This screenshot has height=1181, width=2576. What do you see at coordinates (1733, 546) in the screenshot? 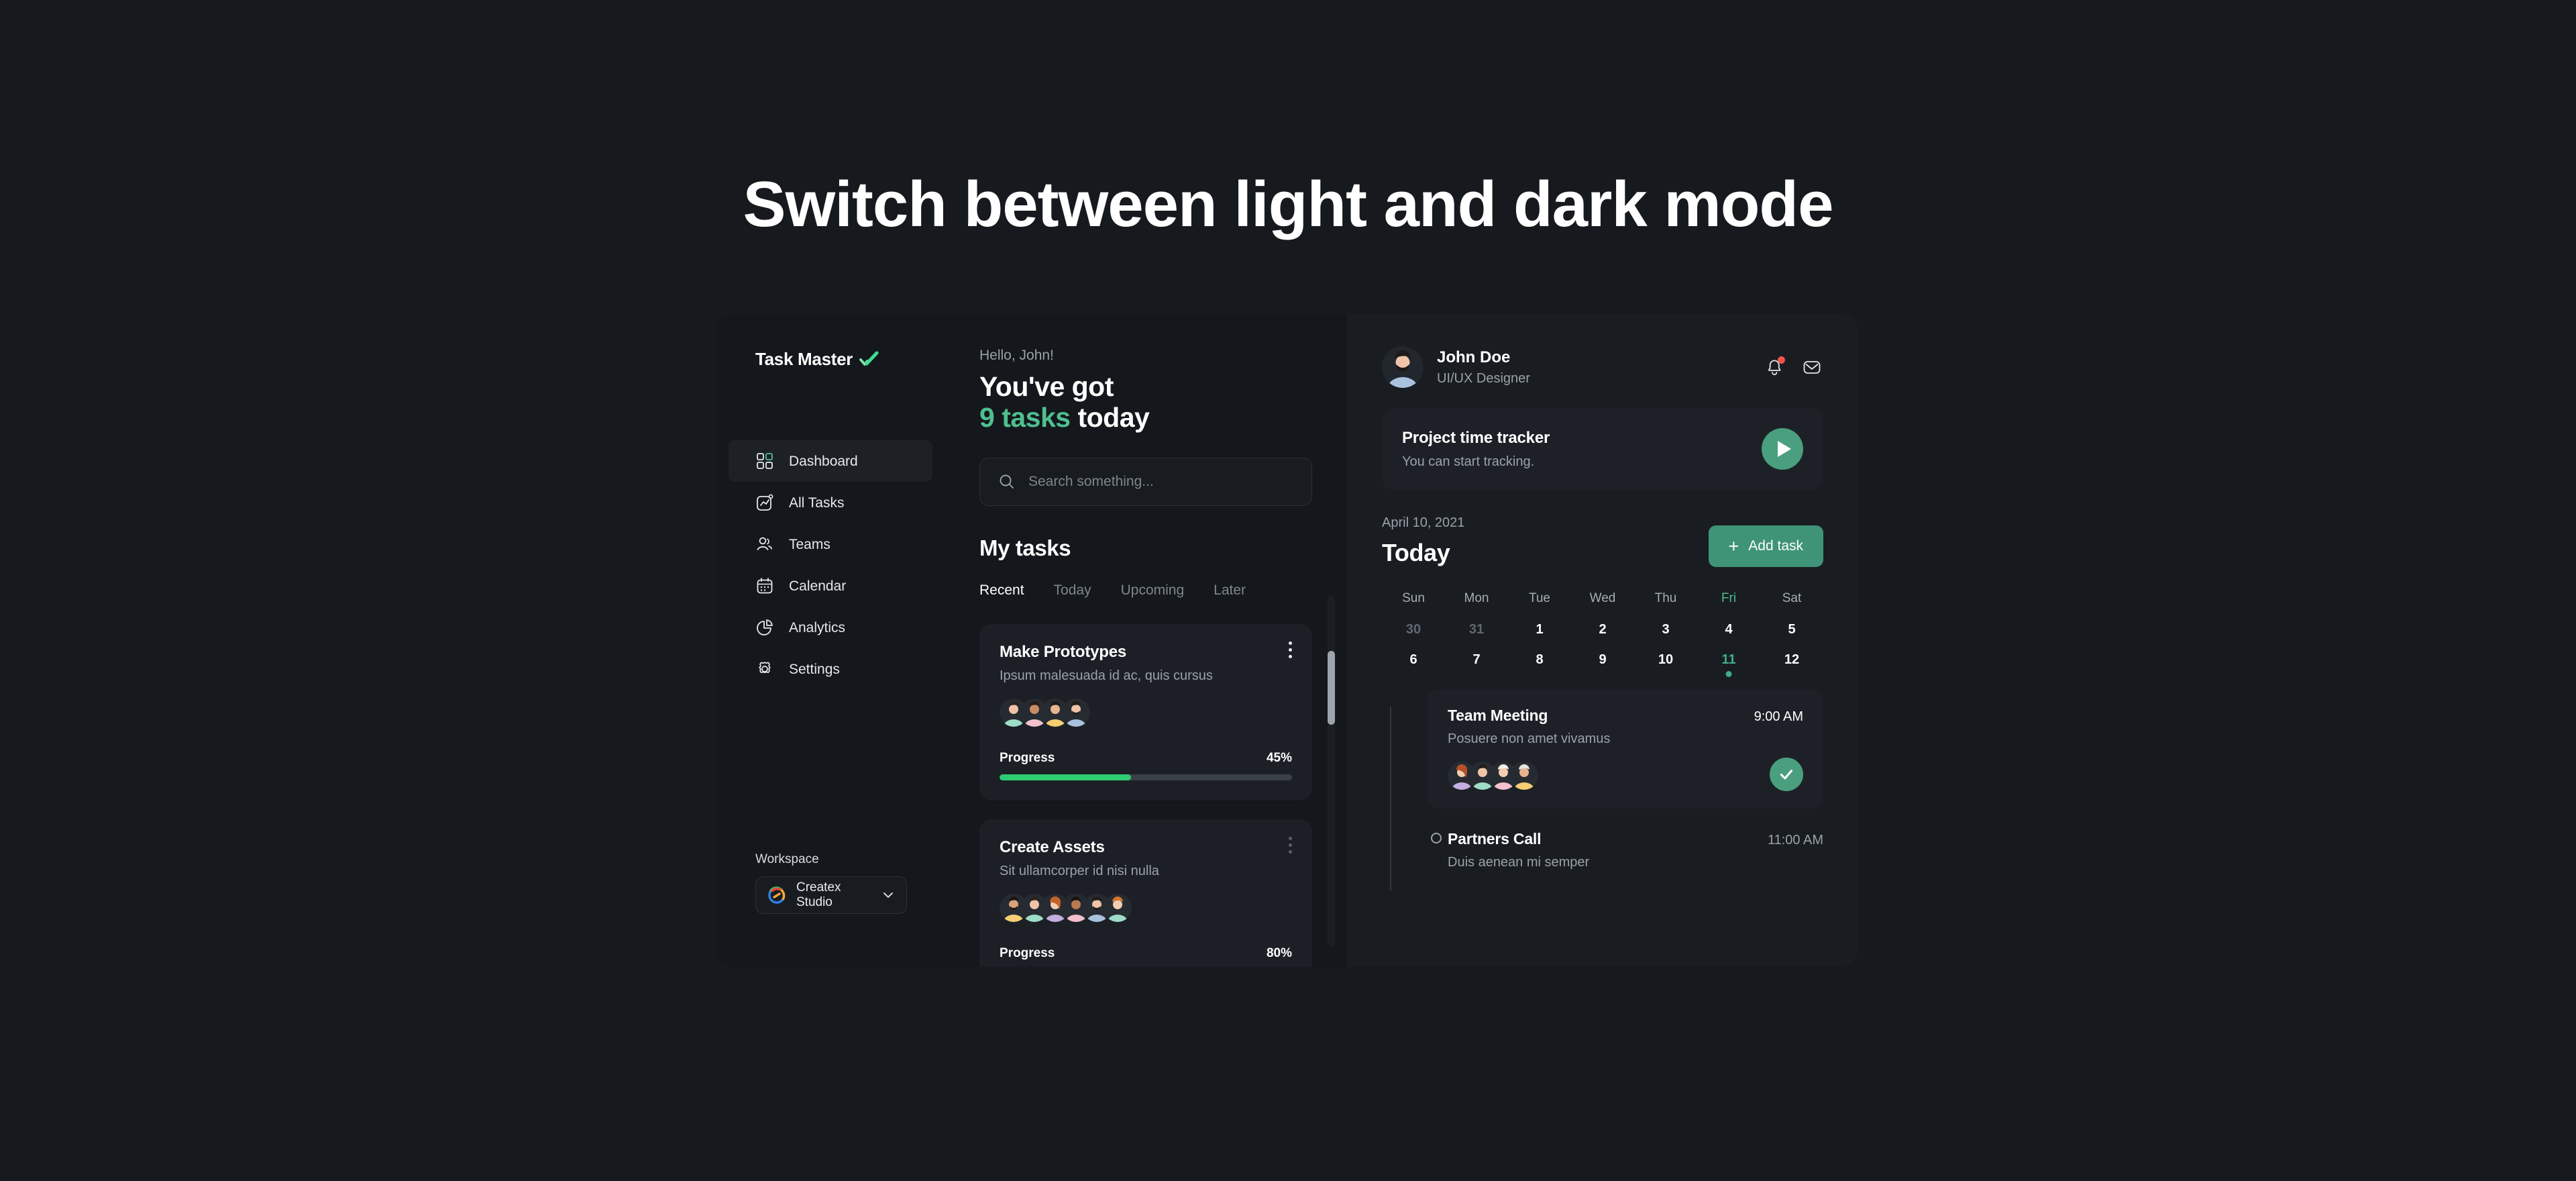
I see `plus-icon: +` at bounding box center [1733, 546].